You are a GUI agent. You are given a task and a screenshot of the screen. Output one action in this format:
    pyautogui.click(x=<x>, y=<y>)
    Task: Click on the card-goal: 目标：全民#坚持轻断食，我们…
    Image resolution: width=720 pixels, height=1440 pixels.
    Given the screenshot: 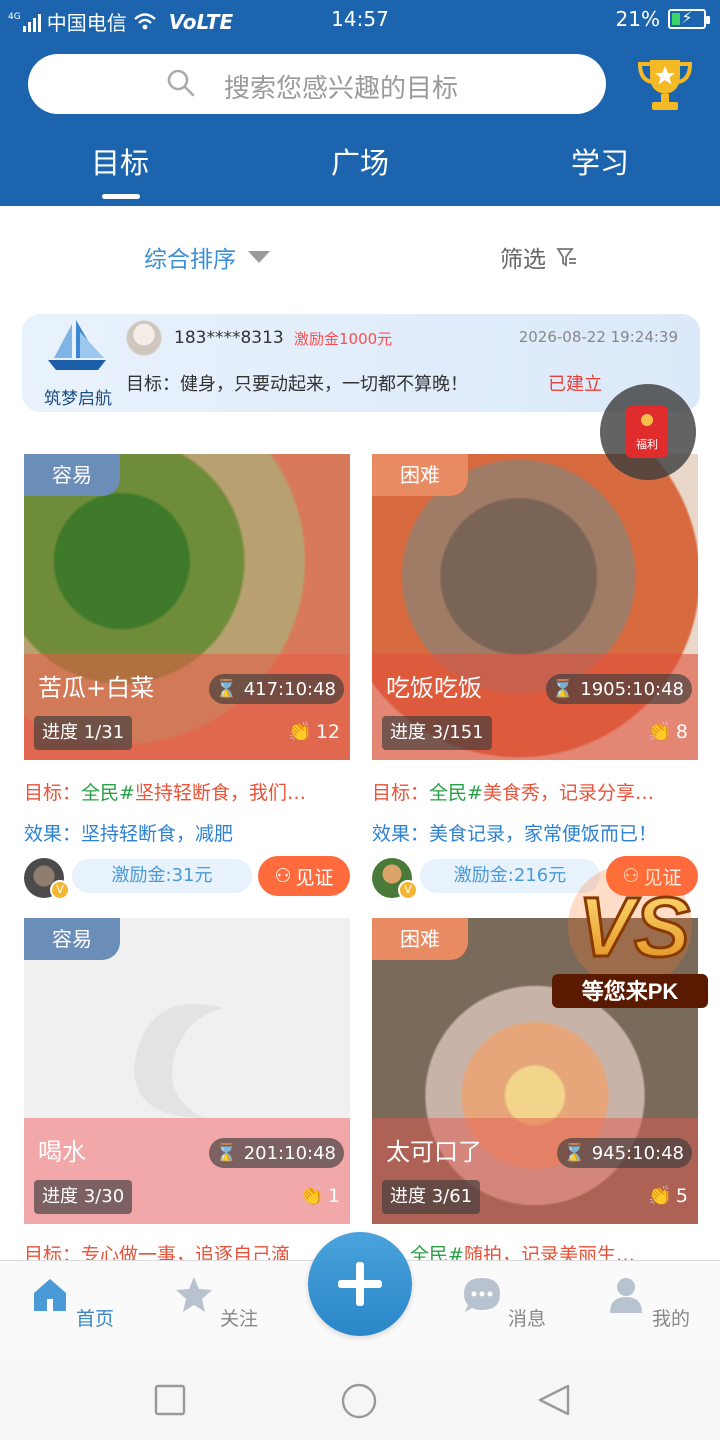 What is the action you would take?
    pyautogui.click(x=189, y=791)
    